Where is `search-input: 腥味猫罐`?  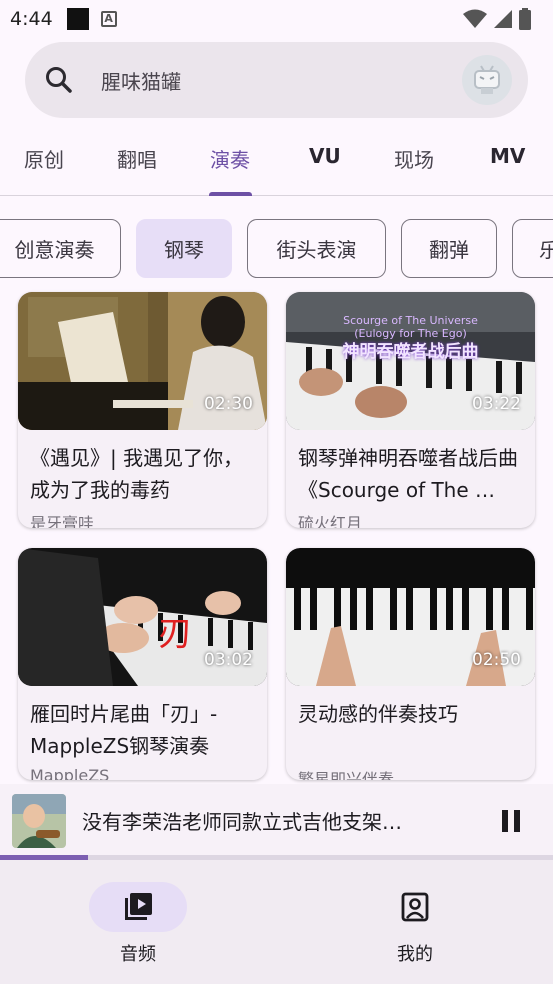
search-input: 腥味猫罐 is located at coordinates (281, 80).